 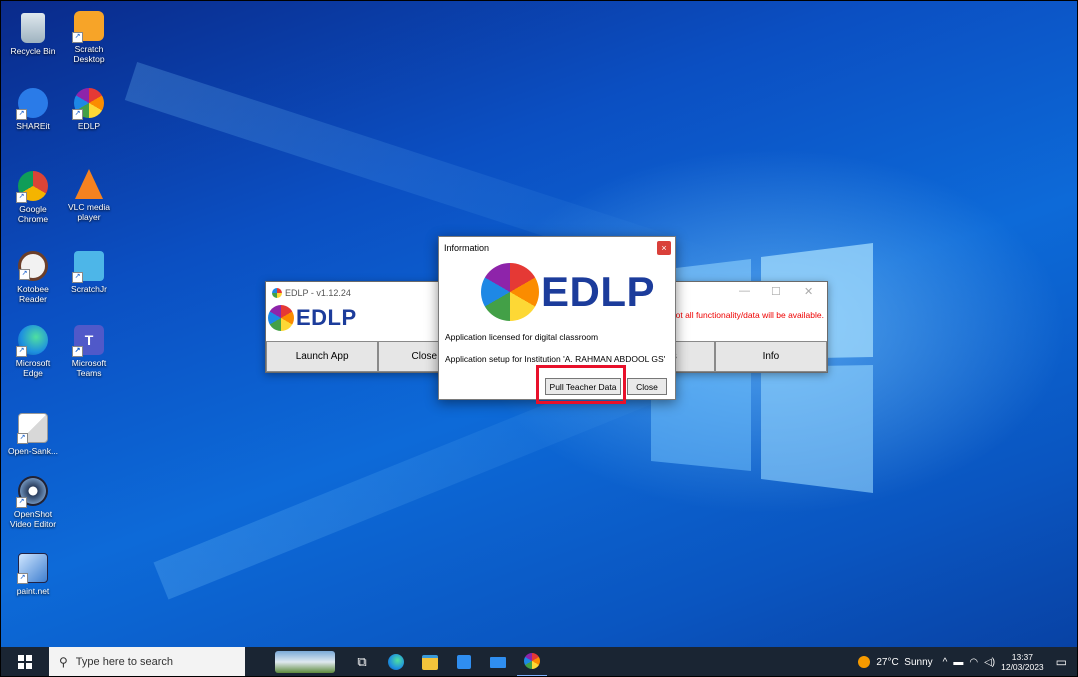 I want to click on app-logo: EDLP, so click(x=312, y=318).